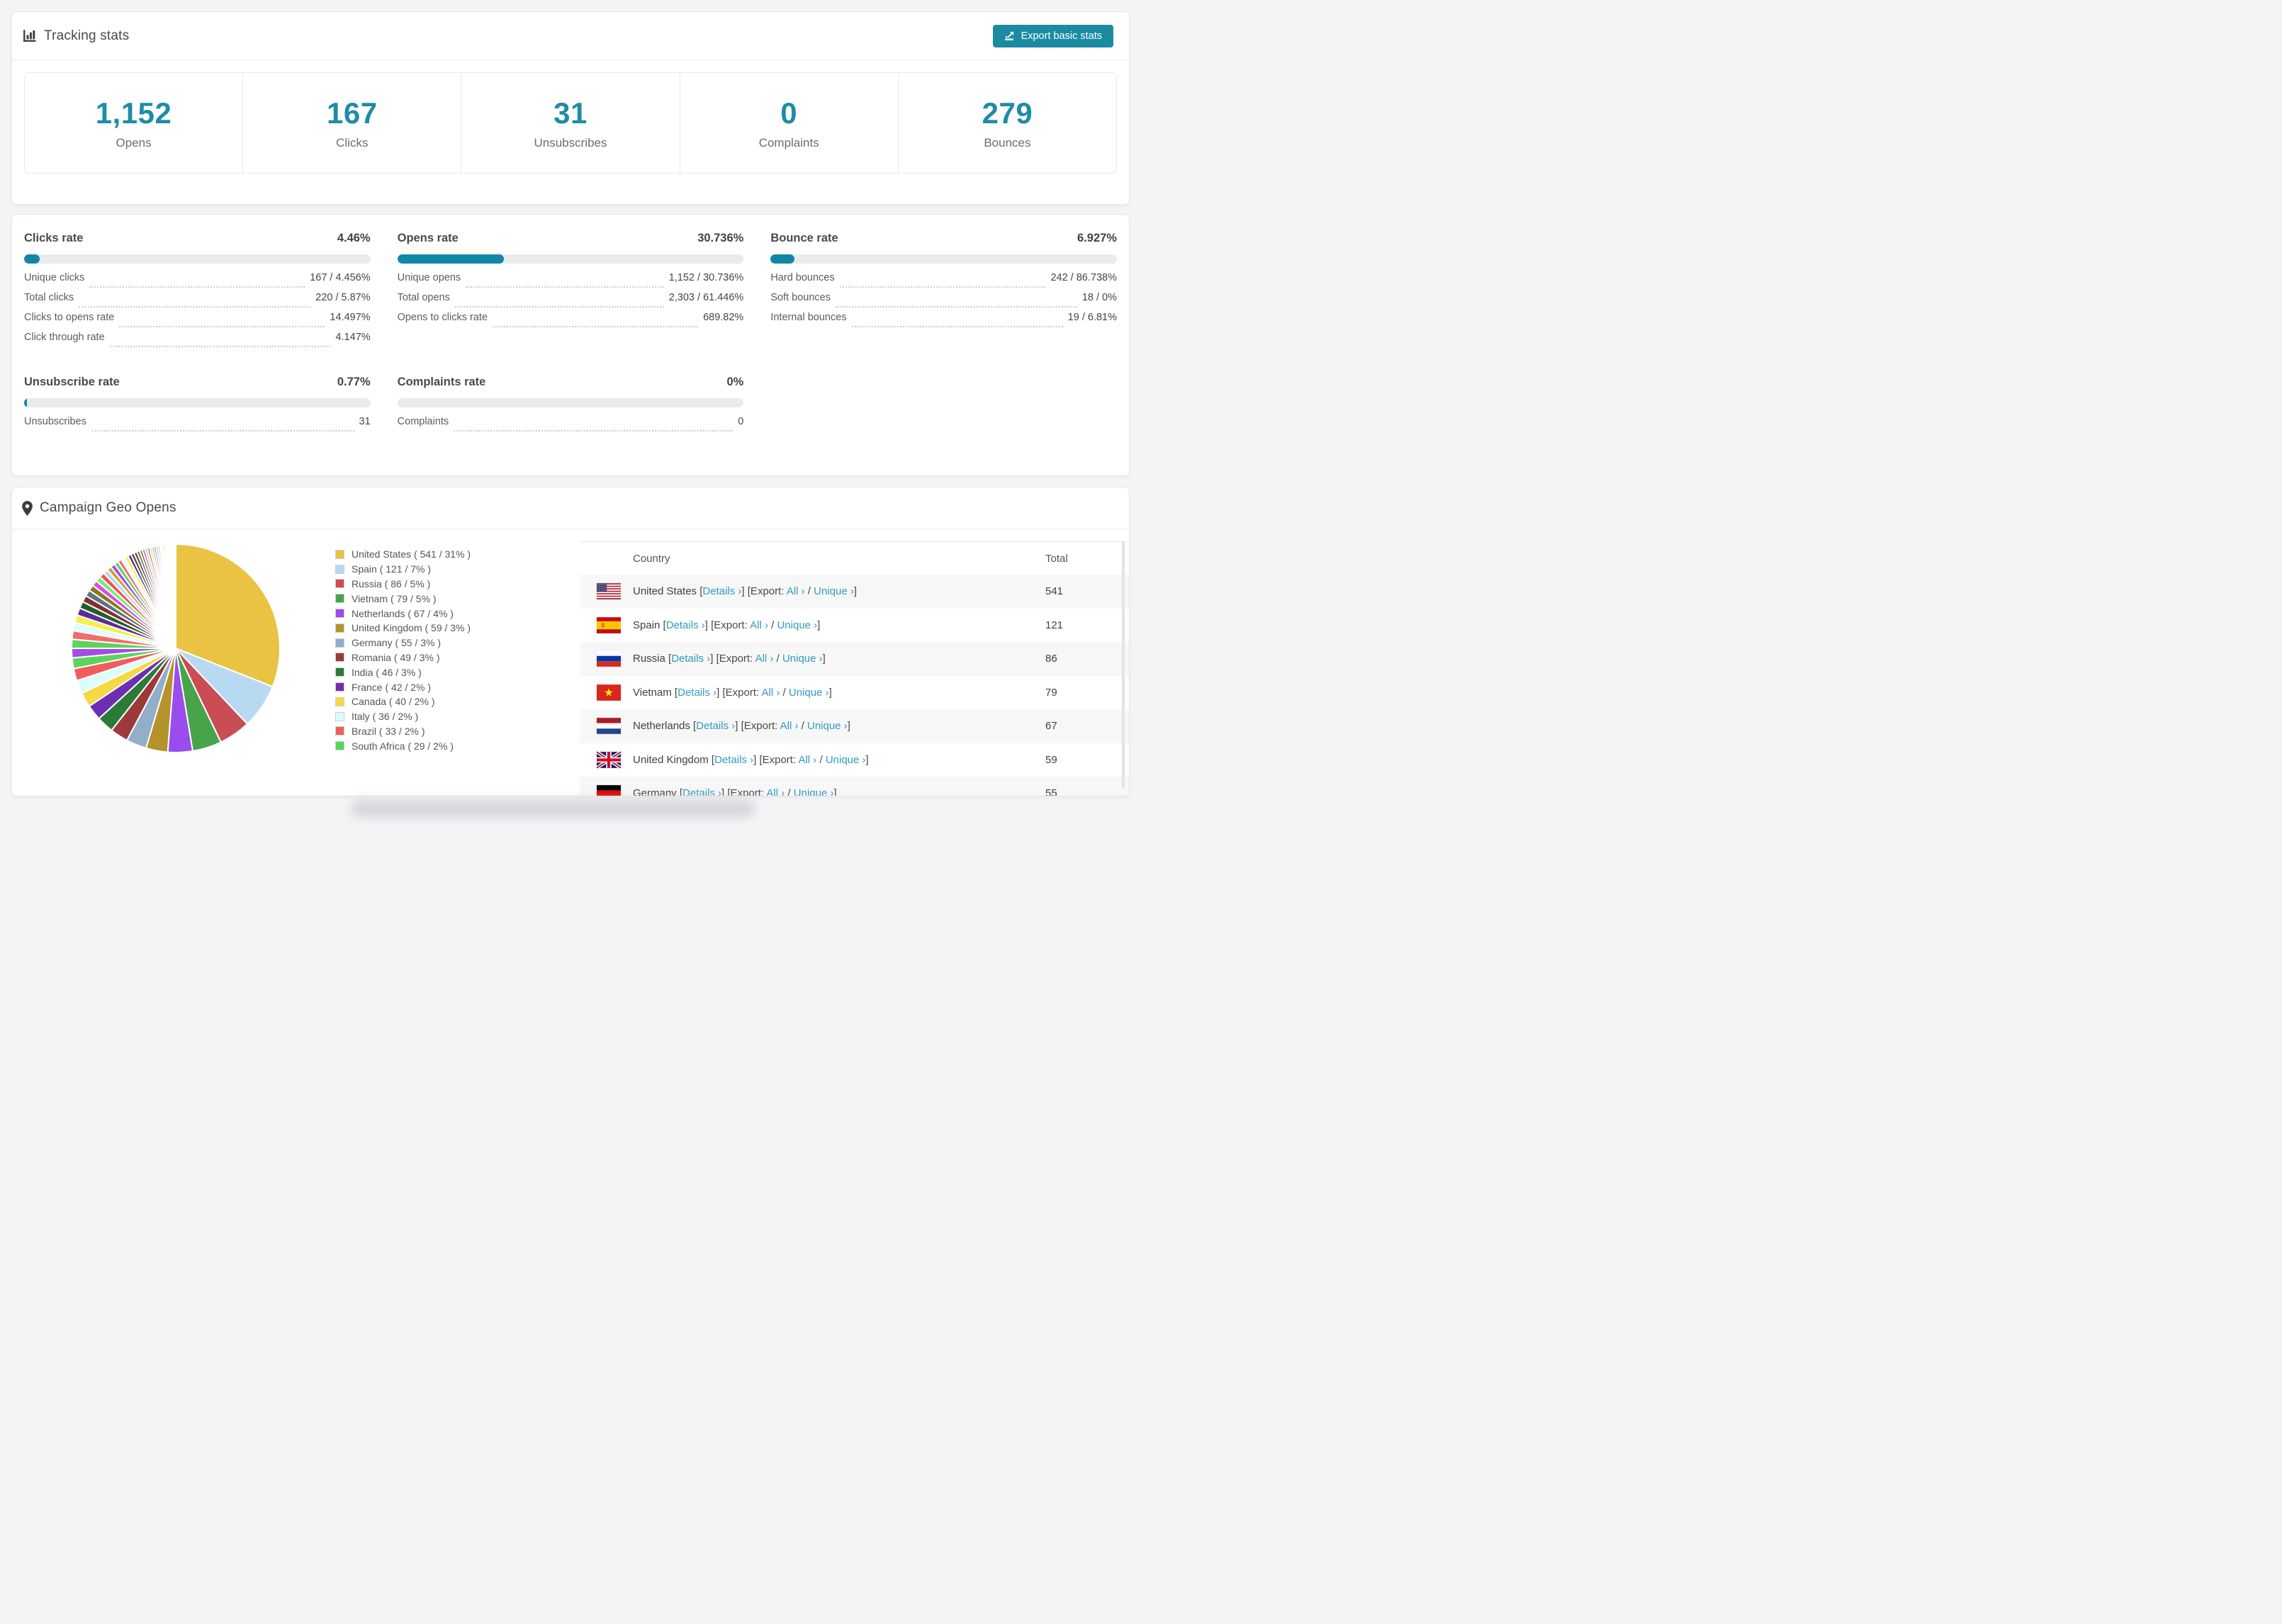  I want to click on legend-item-vietnam: Vietnam ( 79 / 5% ), so click(403, 599).